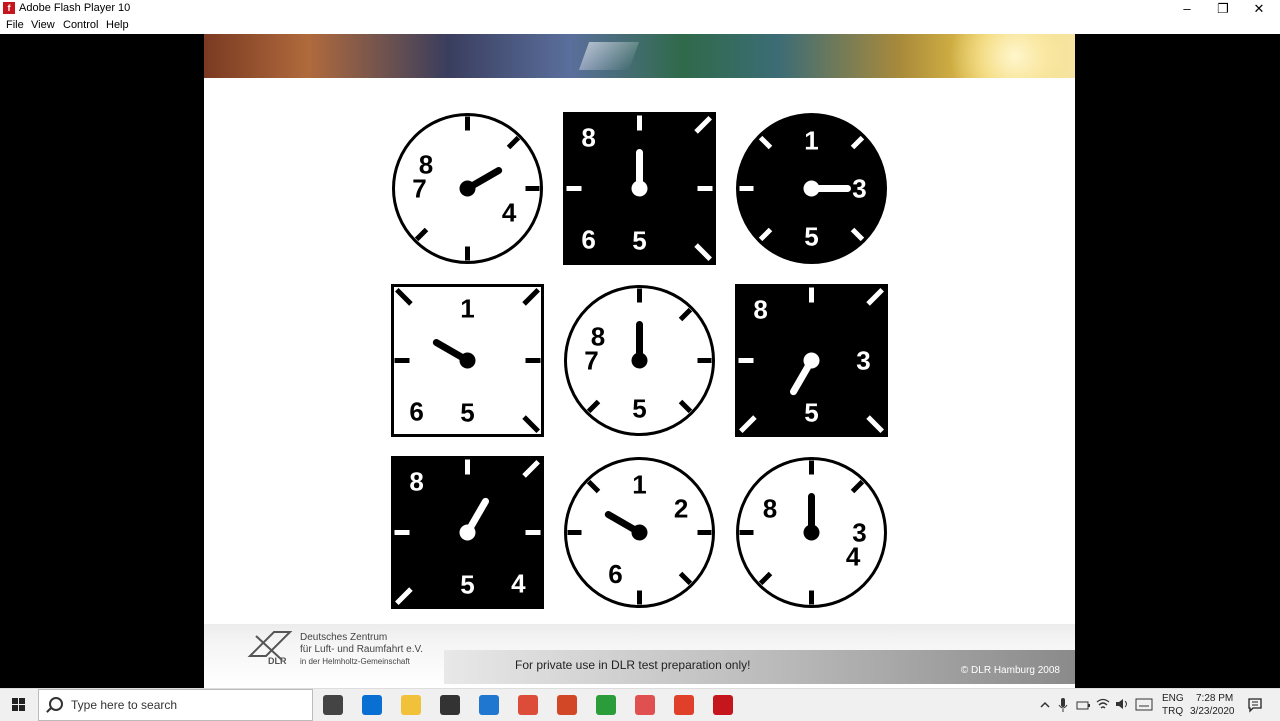  Describe the element at coordinates (1144, 704) in the screenshot. I see `keyboard-icon` at that location.